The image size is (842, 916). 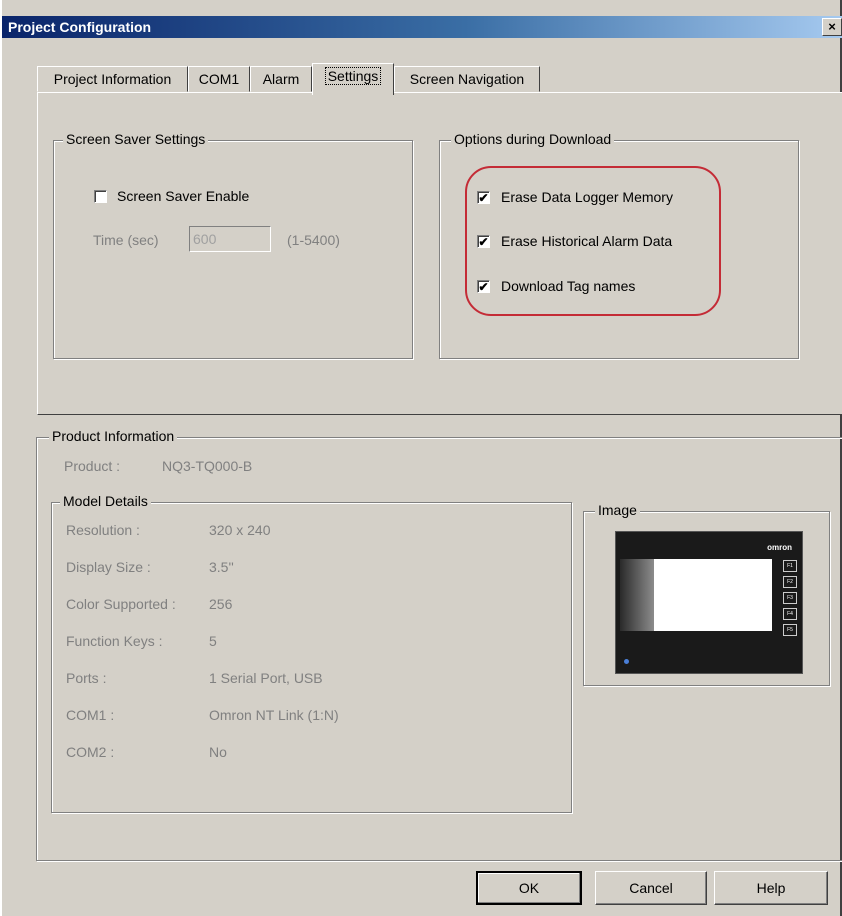 What do you see at coordinates (90, 752) in the screenshot?
I see `com2-label: COM2 :` at bounding box center [90, 752].